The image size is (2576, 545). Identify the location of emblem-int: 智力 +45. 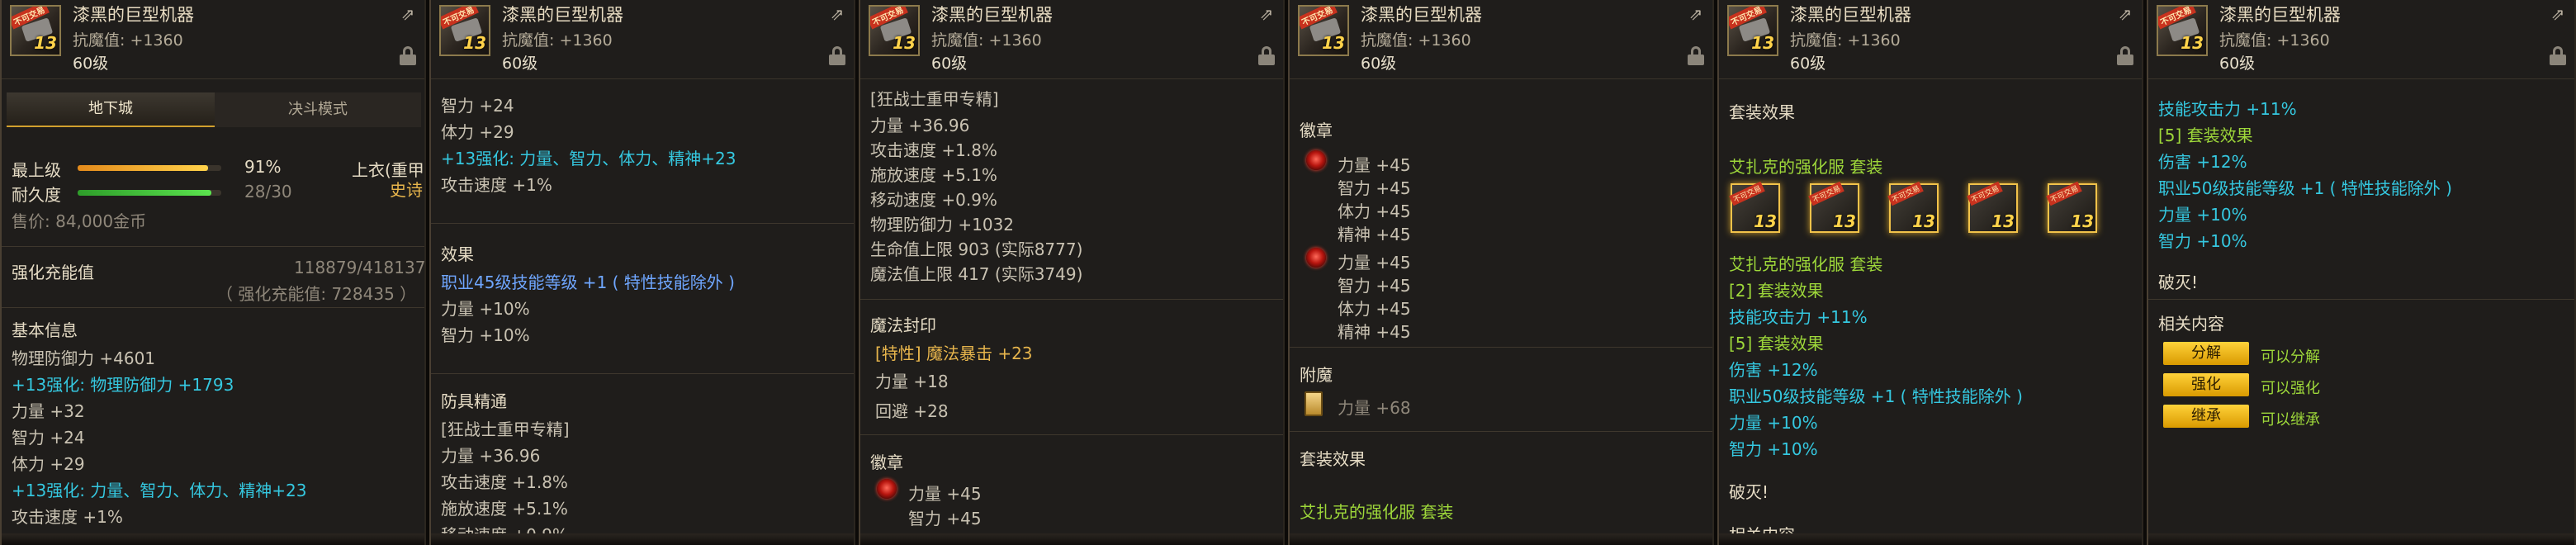
(945, 519).